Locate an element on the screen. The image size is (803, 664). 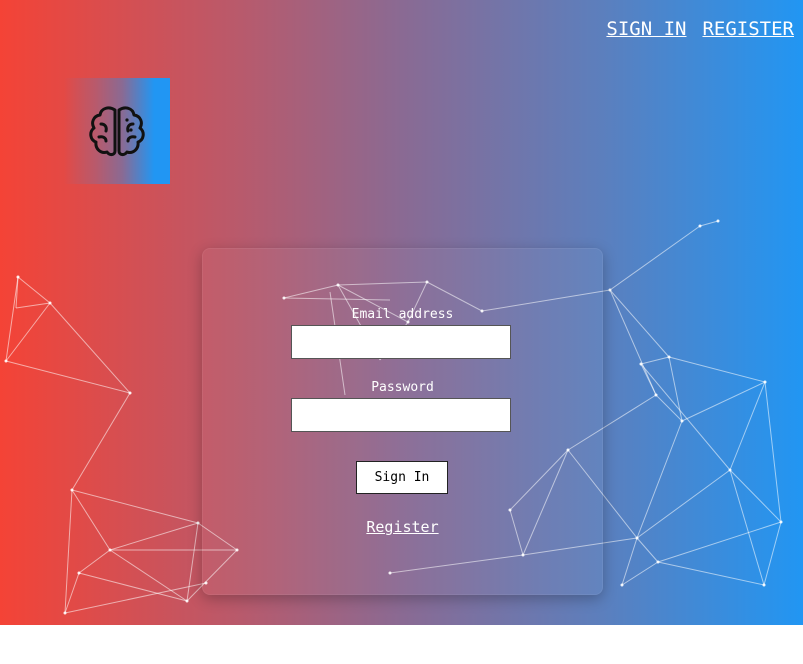
email-label: Email address is located at coordinates (402, 314).